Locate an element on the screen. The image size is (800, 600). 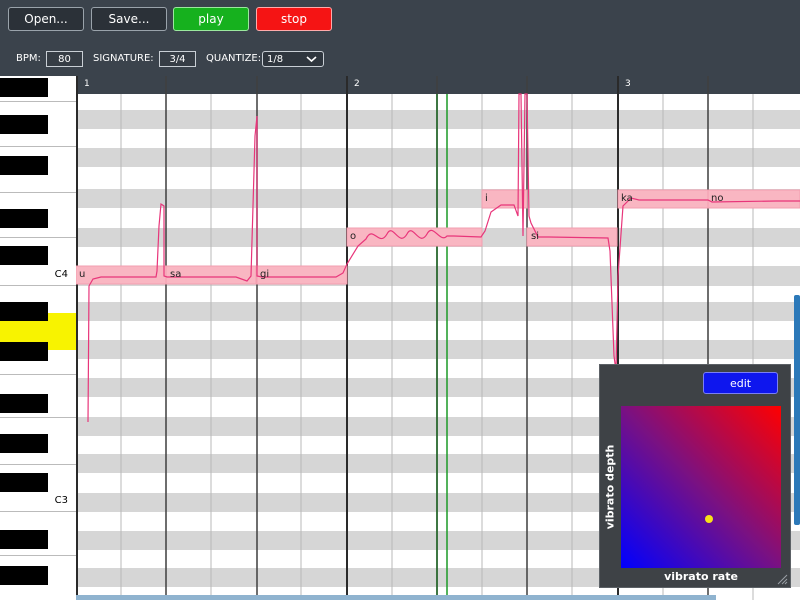
play-button: play is located at coordinates (211, 19).